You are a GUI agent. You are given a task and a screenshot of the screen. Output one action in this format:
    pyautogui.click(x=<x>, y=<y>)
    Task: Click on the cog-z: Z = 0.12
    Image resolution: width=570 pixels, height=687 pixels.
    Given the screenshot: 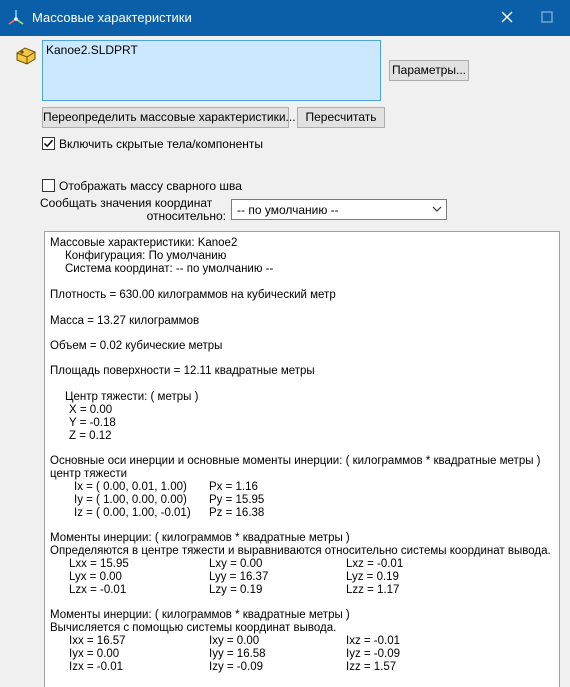 What is the action you would take?
    pyautogui.click(x=90, y=436)
    